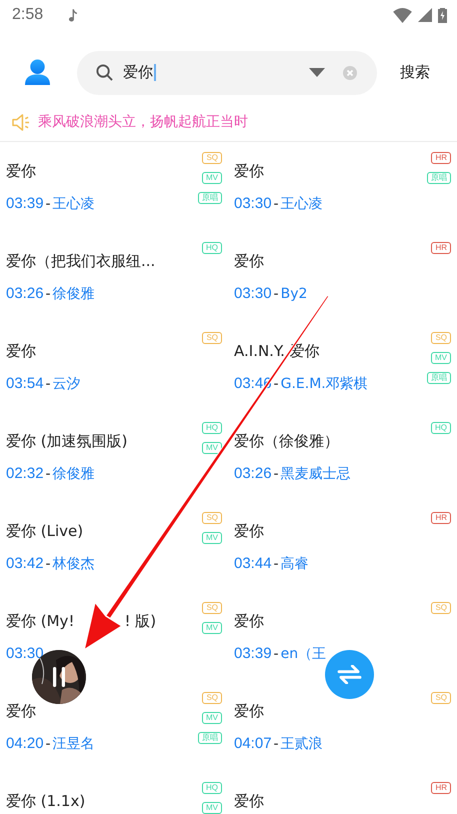 This screenshot has height=814, width=457. I want to click on song-artist: en（王, so click(303, 654).